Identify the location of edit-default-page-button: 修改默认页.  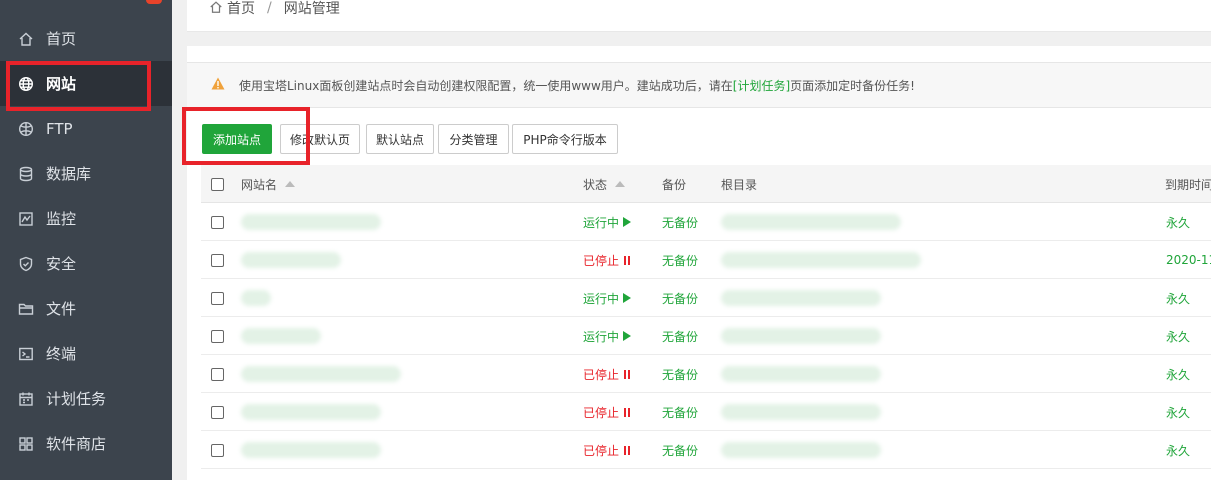
(320, 139).